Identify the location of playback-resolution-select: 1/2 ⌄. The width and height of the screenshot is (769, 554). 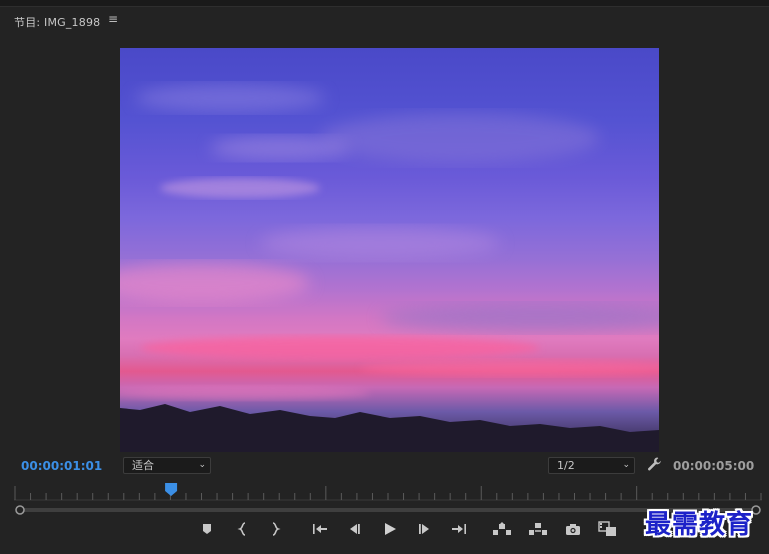
(591, 465).